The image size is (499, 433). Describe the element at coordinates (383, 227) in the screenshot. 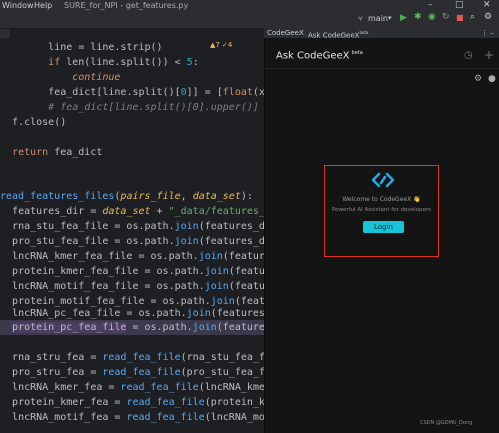

I see `login-button: Login` at that location.